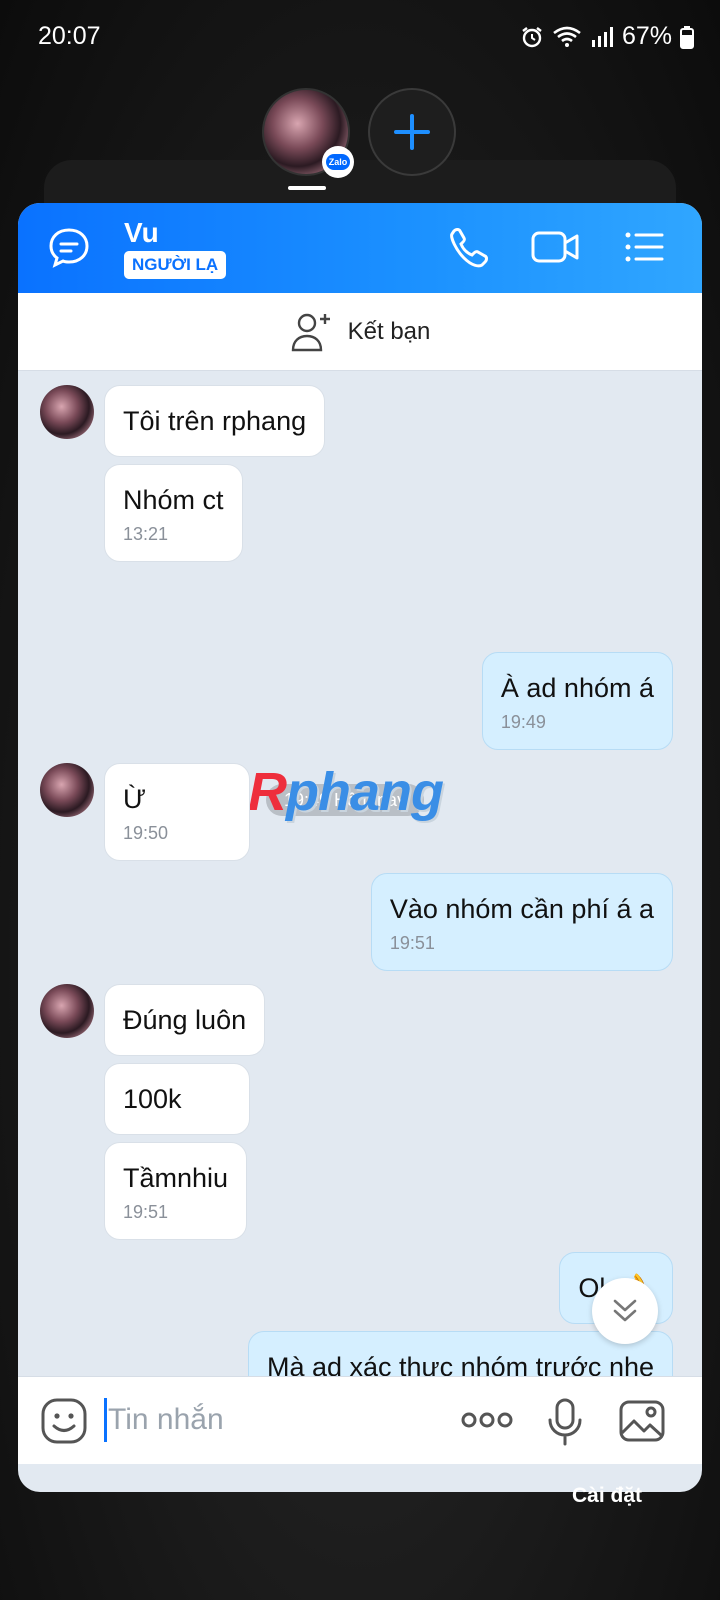  I want to click on wifi-icon, so click(567, 37).